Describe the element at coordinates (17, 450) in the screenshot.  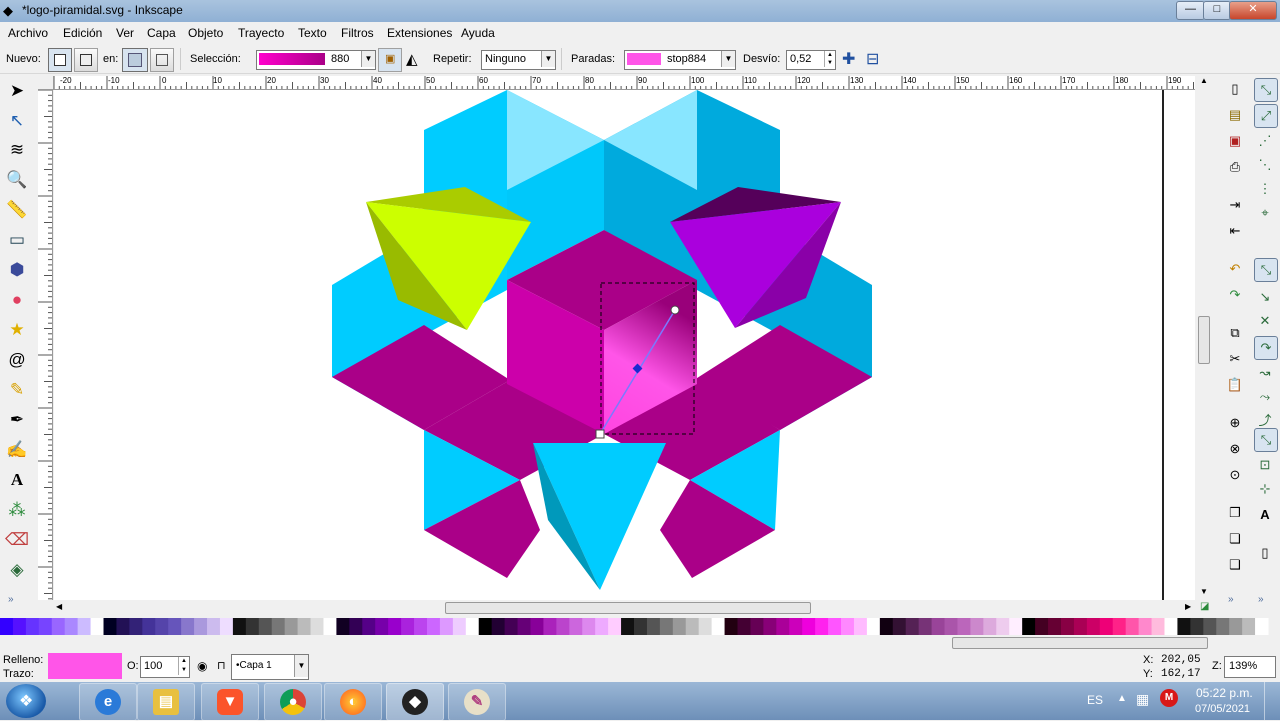
I see `calligraphy-tool-icon: ✍` at that location.